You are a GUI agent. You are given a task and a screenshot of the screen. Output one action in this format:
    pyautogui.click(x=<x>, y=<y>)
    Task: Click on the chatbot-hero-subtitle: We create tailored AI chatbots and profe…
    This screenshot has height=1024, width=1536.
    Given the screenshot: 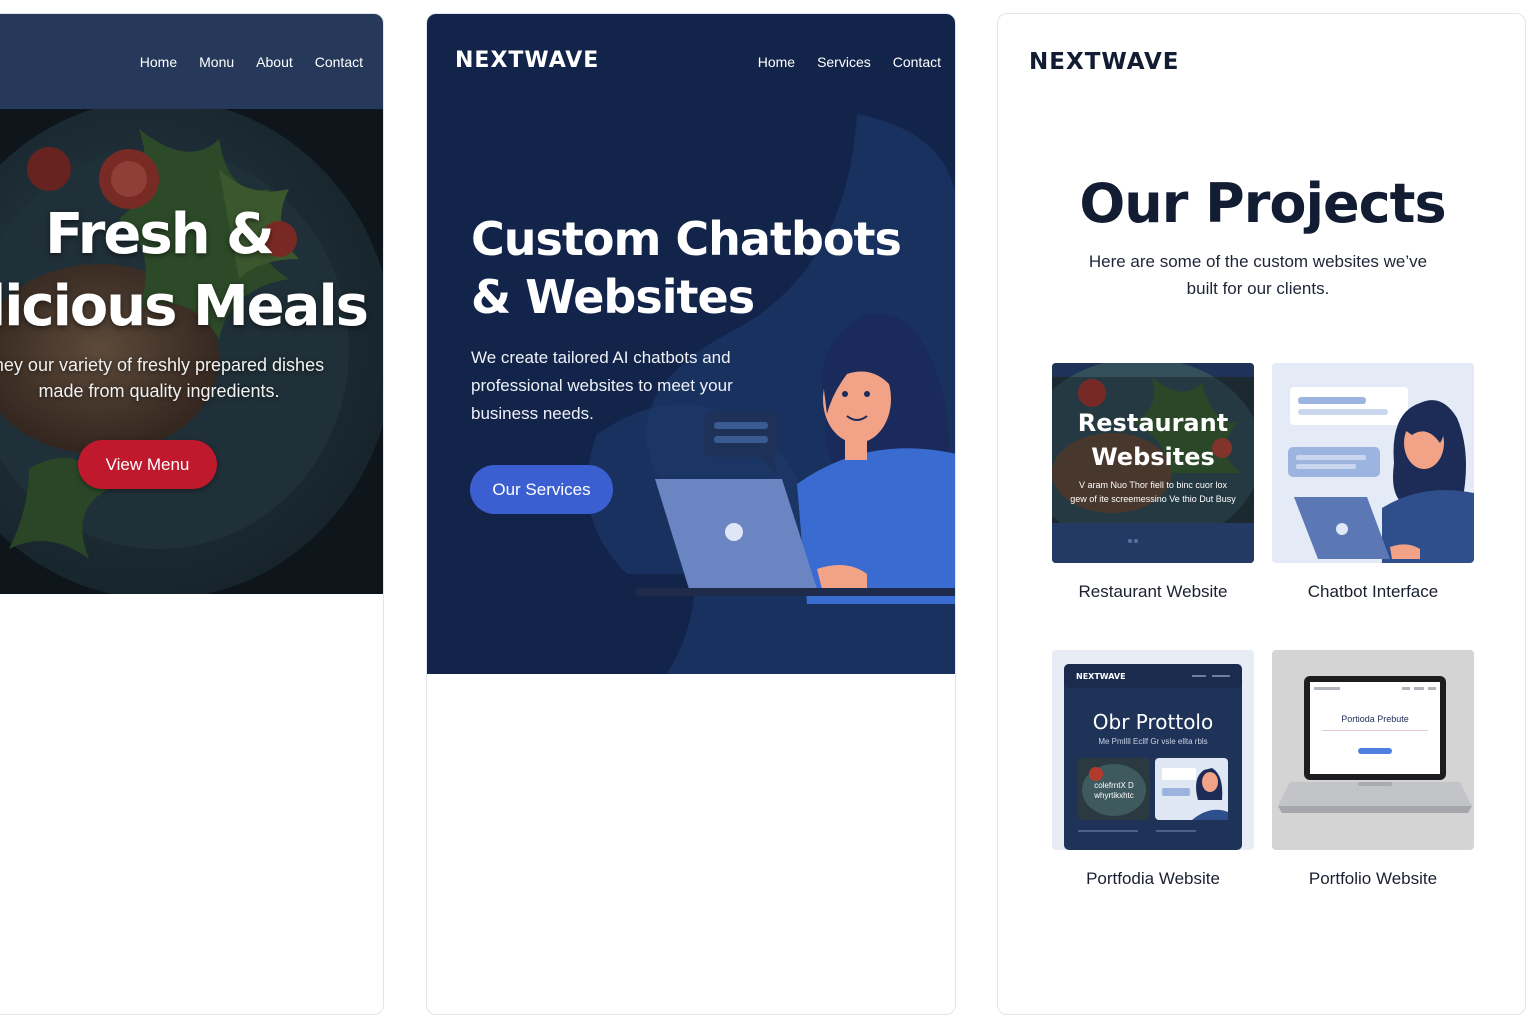 What is the action you would take?
    pyautogui.click(x=602, y=385)
    